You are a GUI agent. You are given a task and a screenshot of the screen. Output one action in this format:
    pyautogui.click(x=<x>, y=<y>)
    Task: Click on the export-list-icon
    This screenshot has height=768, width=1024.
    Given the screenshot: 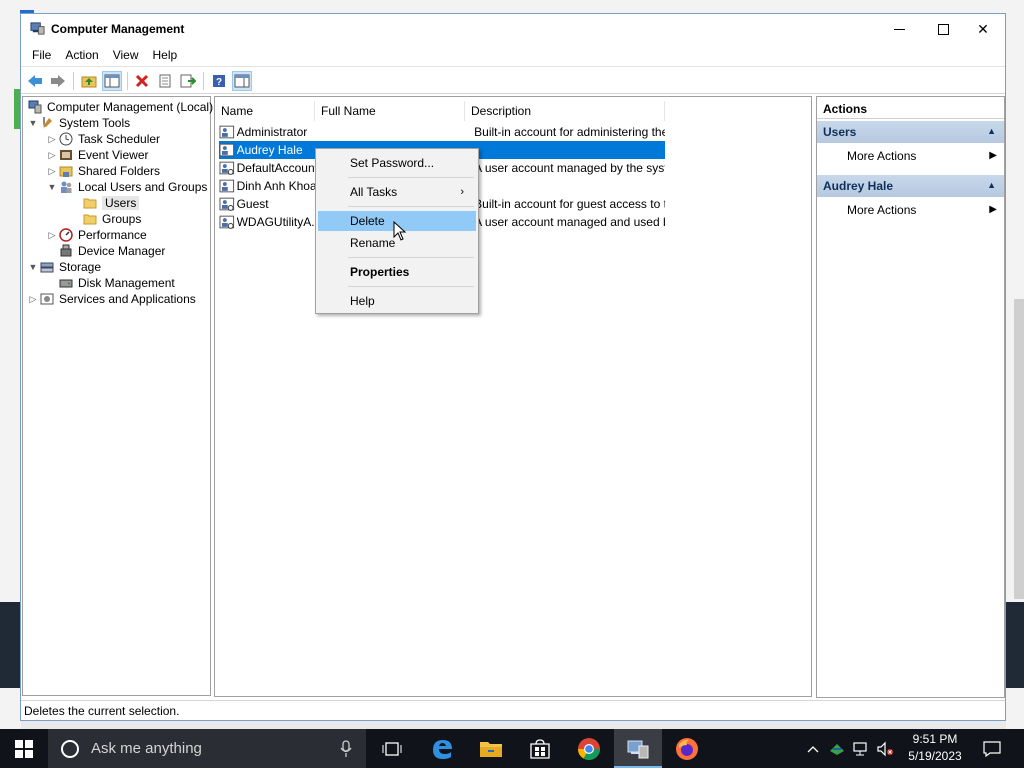 What is the action you would take?
    pyautogui.click(x=188, y=81)
    